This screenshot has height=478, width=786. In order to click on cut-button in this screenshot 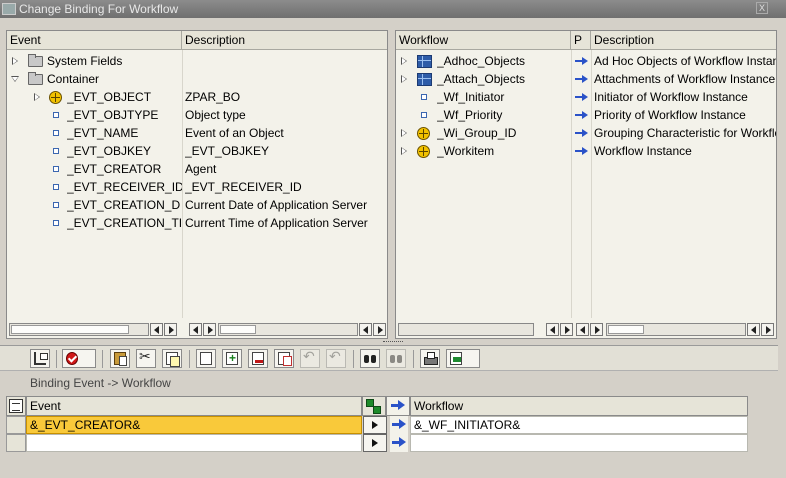, I will do `click(146, 358)`.